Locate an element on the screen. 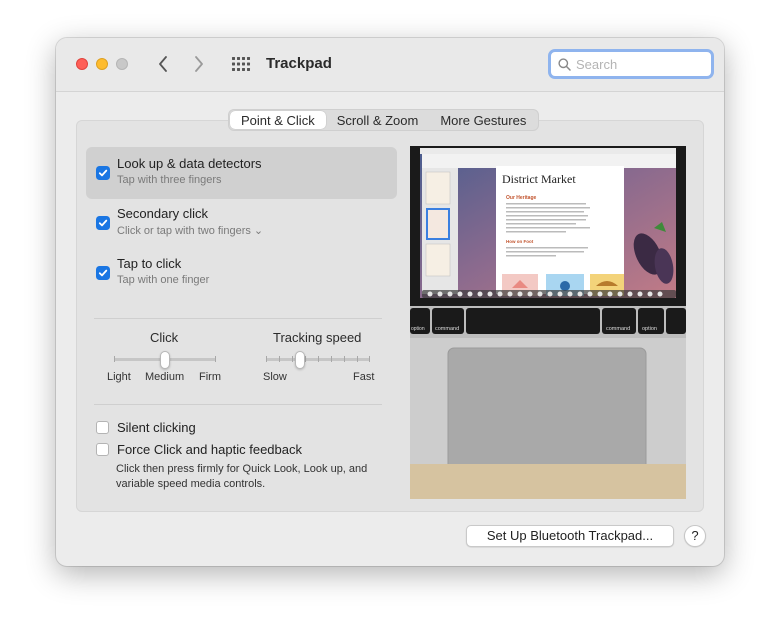 Image resolution: width=780 pixels, height=640 pixels. minimize-button is located at coordinates (102, 64).